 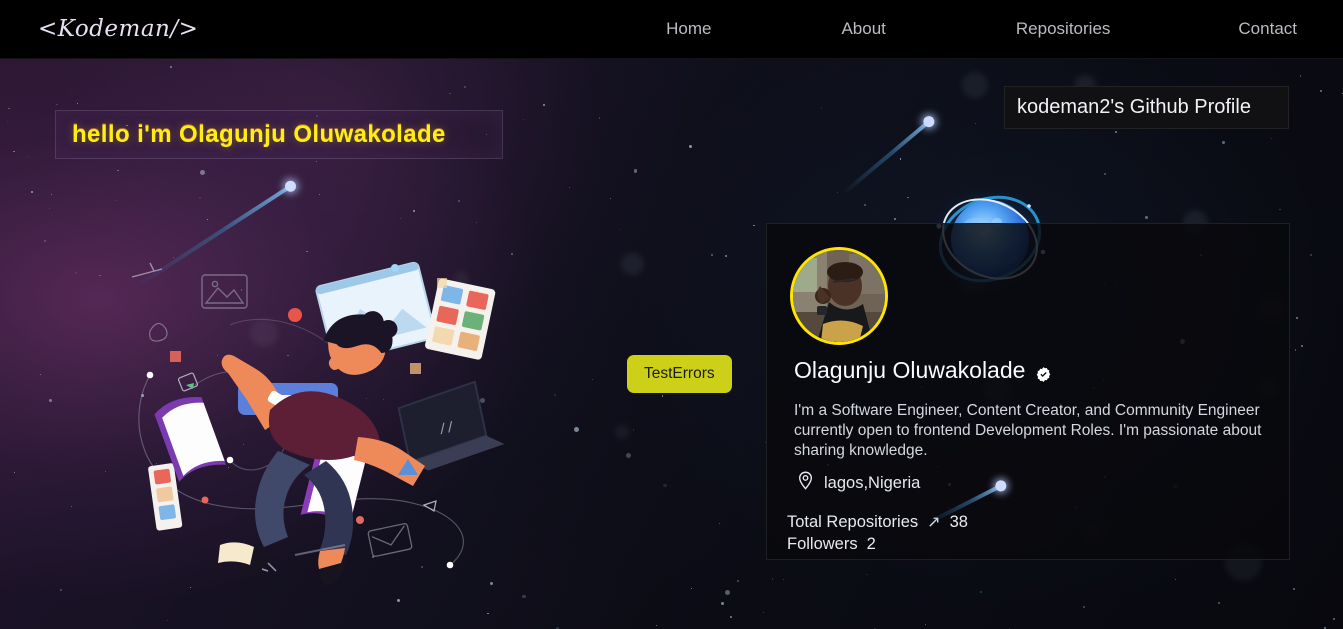 I want to click on hero-title-box: hello i'm Olagunju Oluwakolade, so click(x=279, y=134).